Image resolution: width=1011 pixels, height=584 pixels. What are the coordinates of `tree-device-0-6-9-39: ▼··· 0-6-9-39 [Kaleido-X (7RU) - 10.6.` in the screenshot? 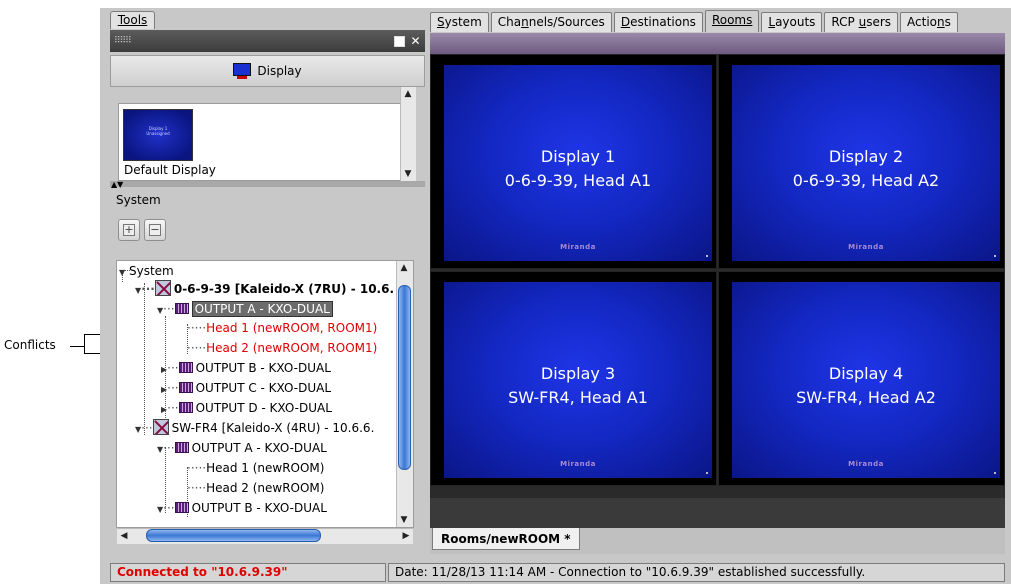 It's located at (264, 289).